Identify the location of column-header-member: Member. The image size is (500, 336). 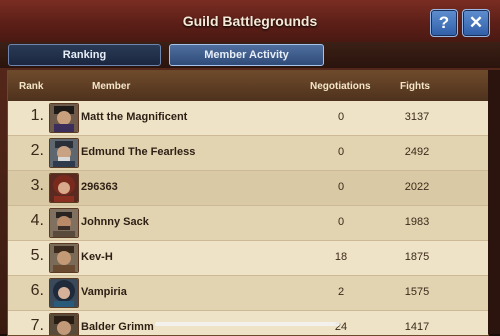
(111, 86).